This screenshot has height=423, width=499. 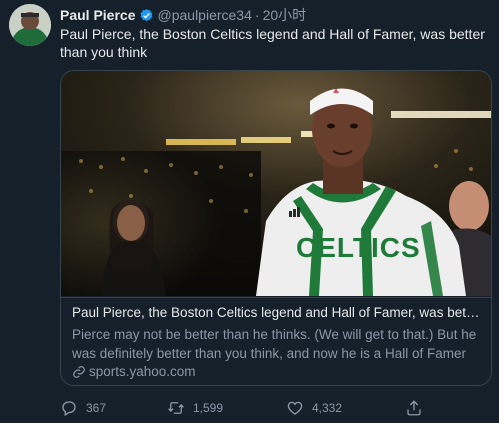 I want to click on author-handle: @paulpierce34, so click(x=205, y=15).